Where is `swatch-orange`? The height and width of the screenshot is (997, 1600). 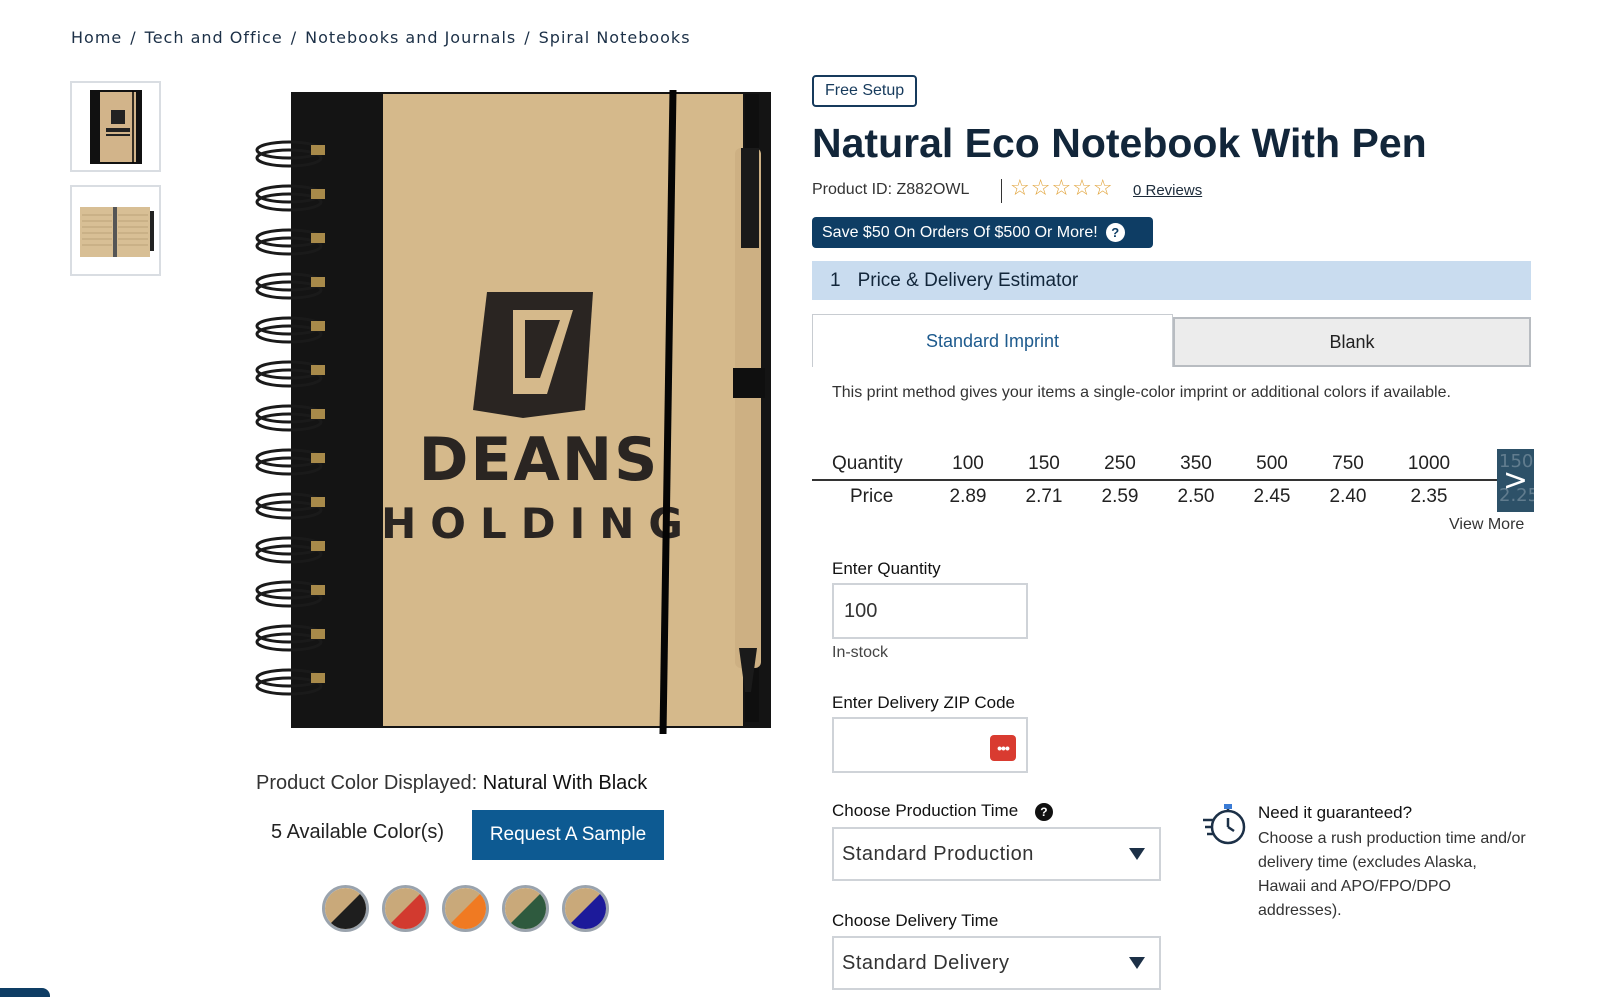 swatch-orange is located at coordinates (465, 908).